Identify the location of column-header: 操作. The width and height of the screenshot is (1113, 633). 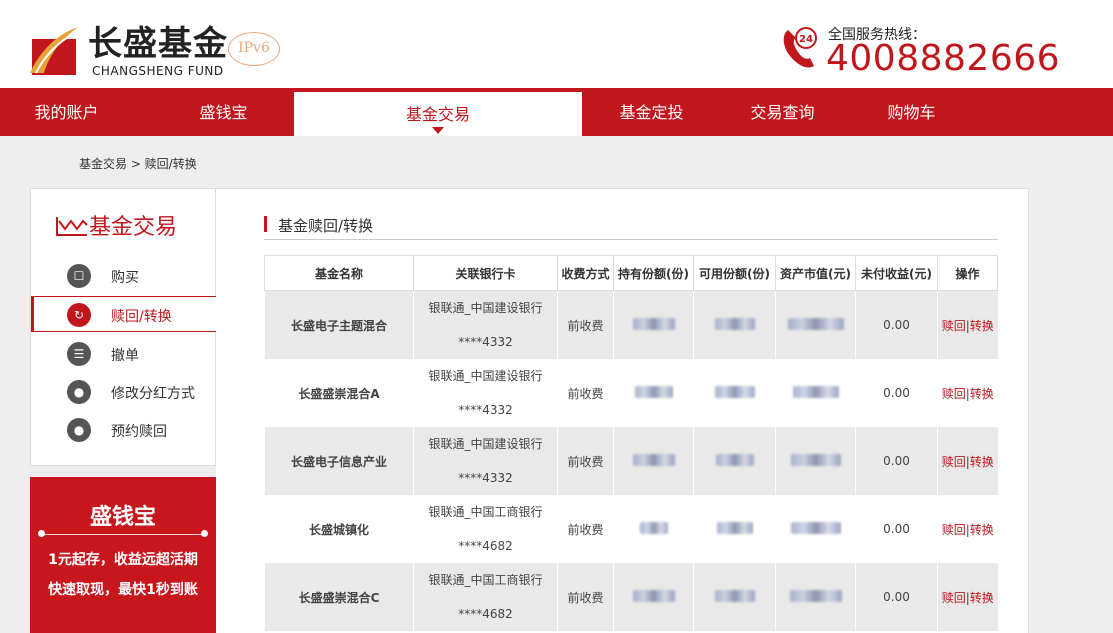
(967, 273).